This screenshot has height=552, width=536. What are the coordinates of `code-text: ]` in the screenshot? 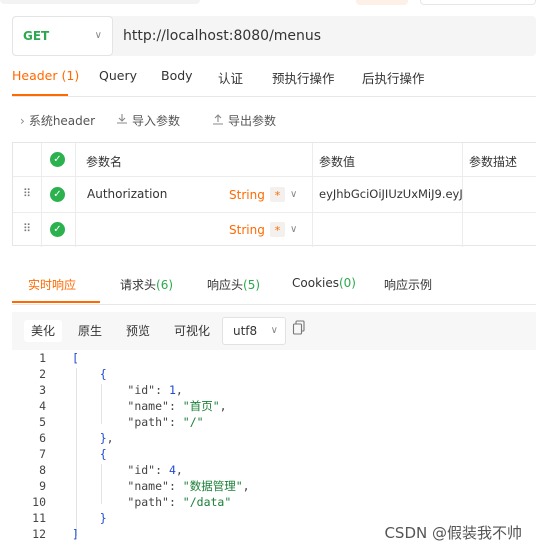 It's located at (75, 534).